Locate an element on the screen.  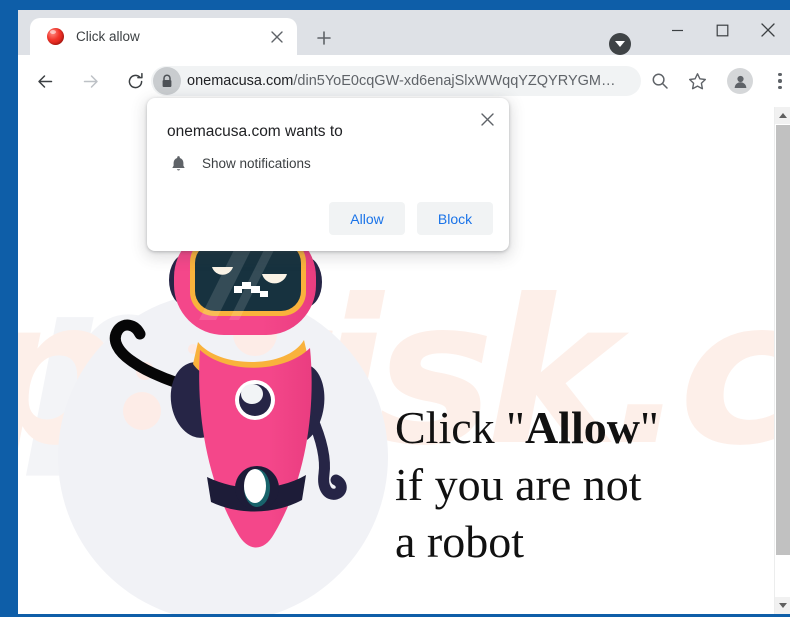
headline-quote-close: " is located at coordinates (649, 427).